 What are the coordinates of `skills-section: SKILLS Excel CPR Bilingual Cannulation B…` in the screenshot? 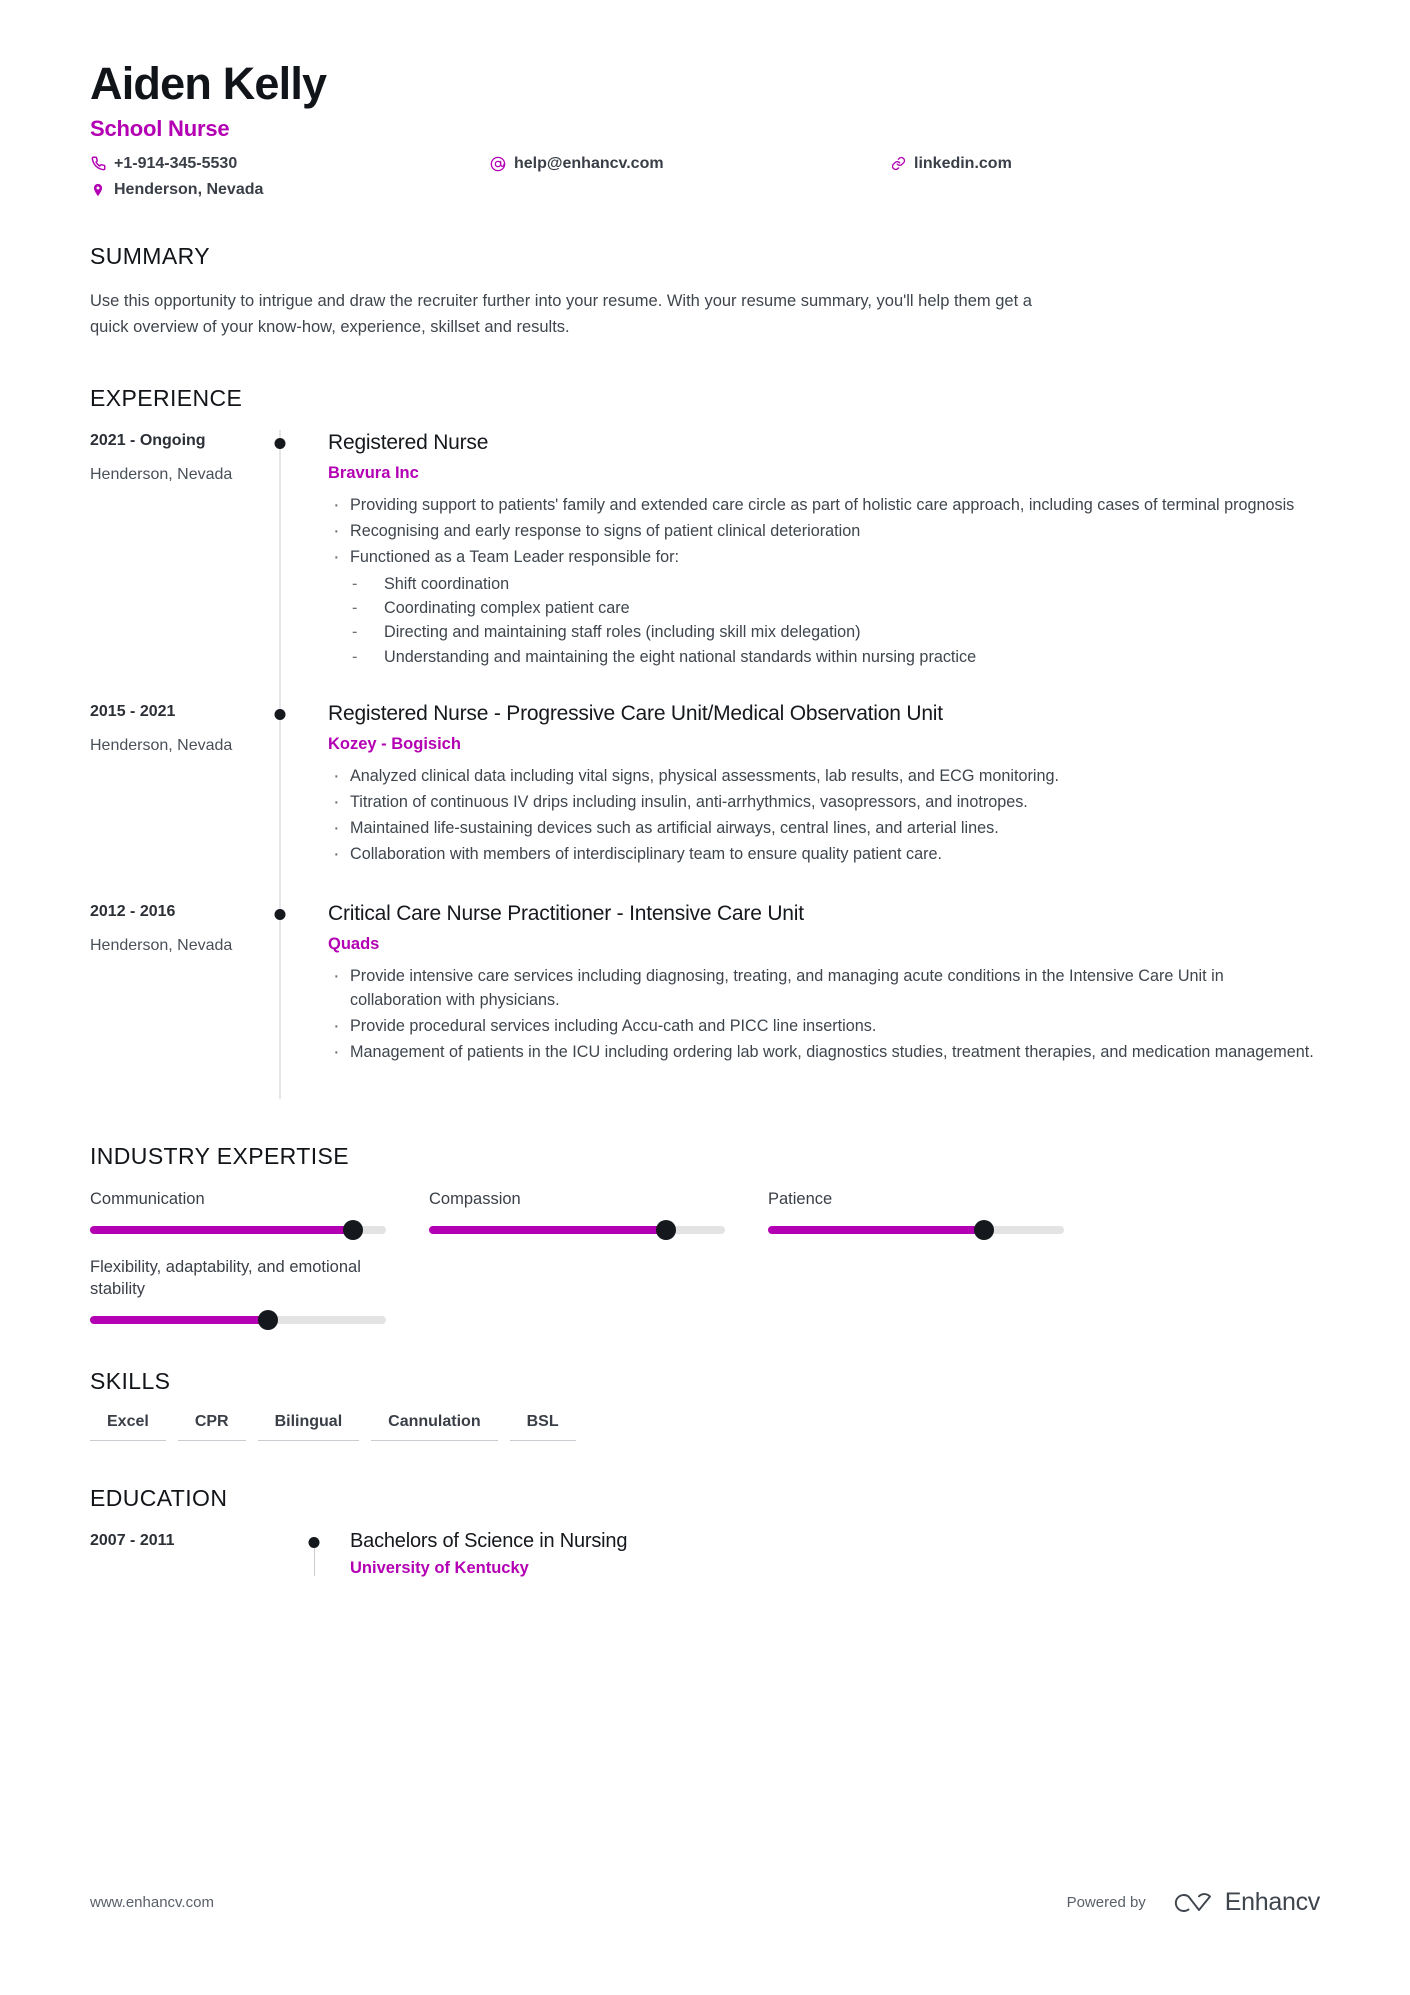 It's located at (705, 1404).